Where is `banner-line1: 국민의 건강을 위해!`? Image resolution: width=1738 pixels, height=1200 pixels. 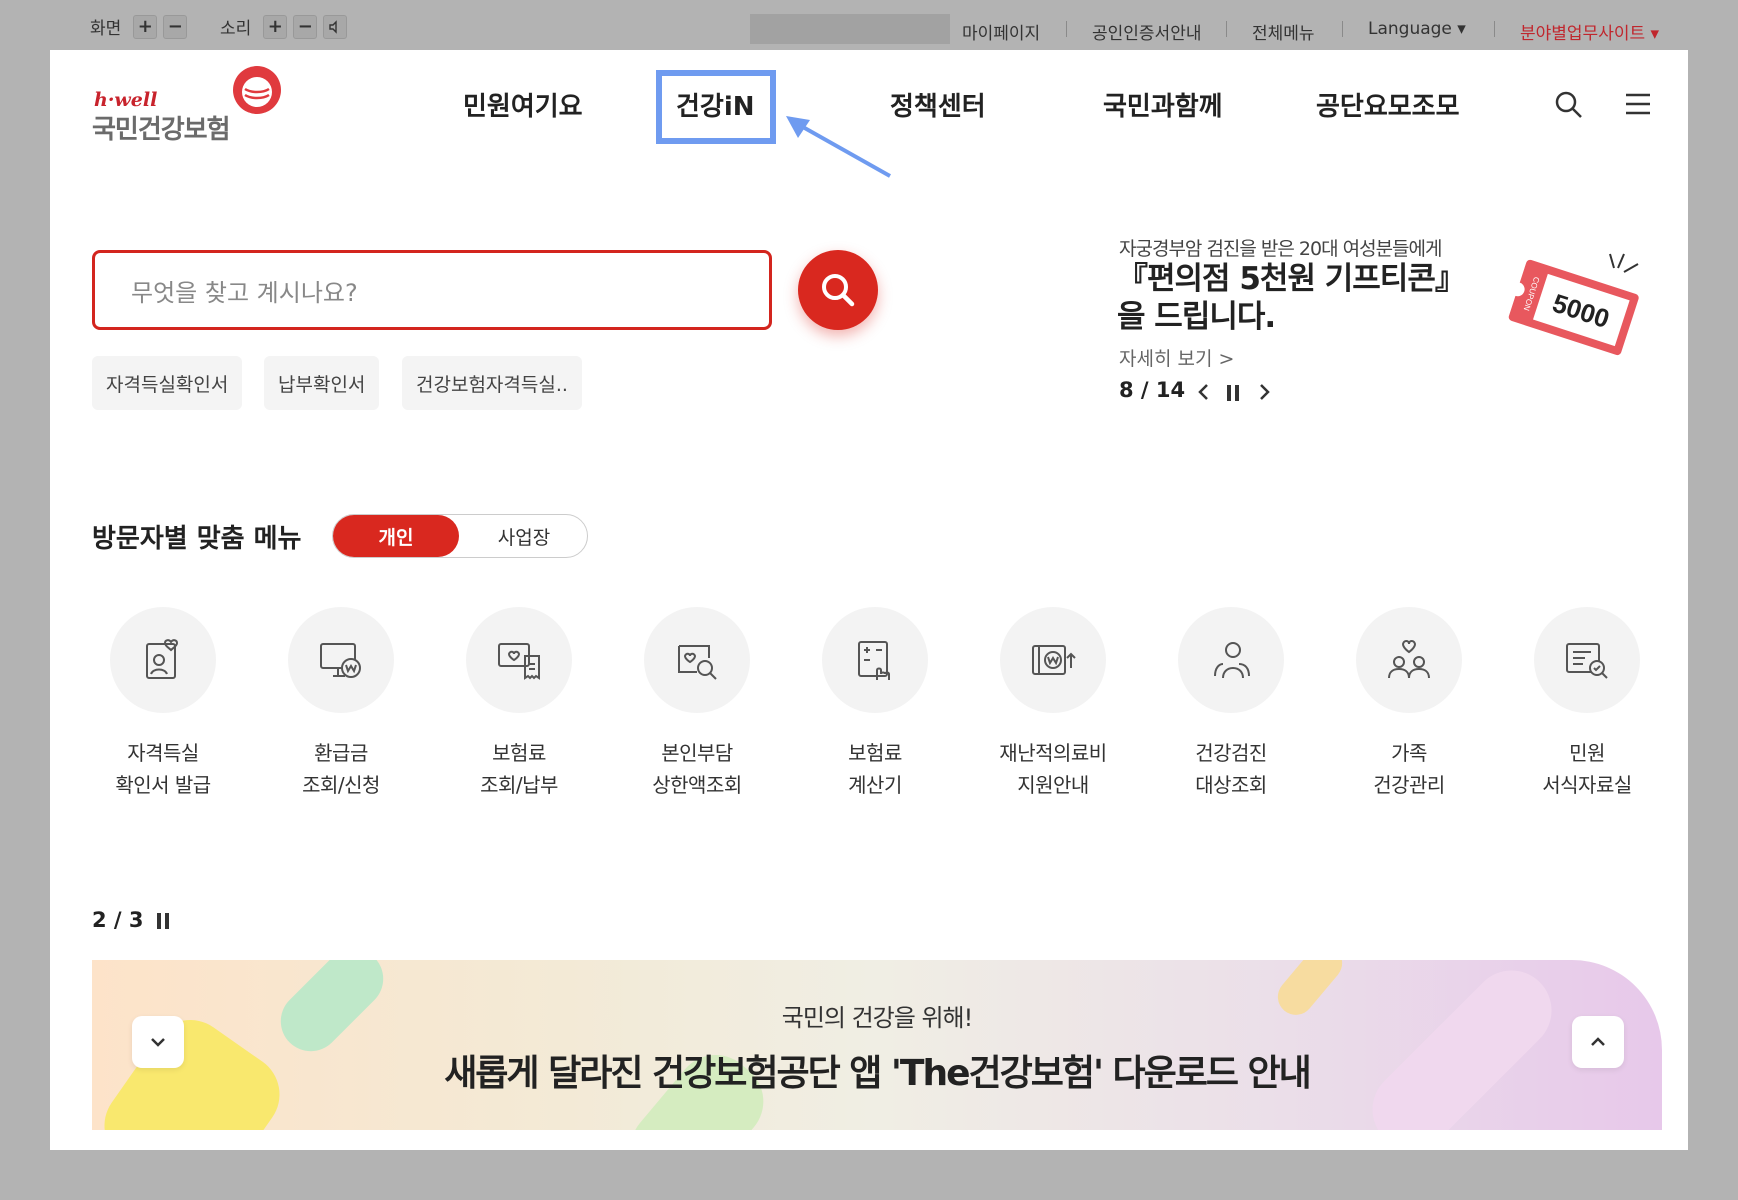
banner-line1: 국민의 건강을 위해! is located at coordinates (877, 1018).